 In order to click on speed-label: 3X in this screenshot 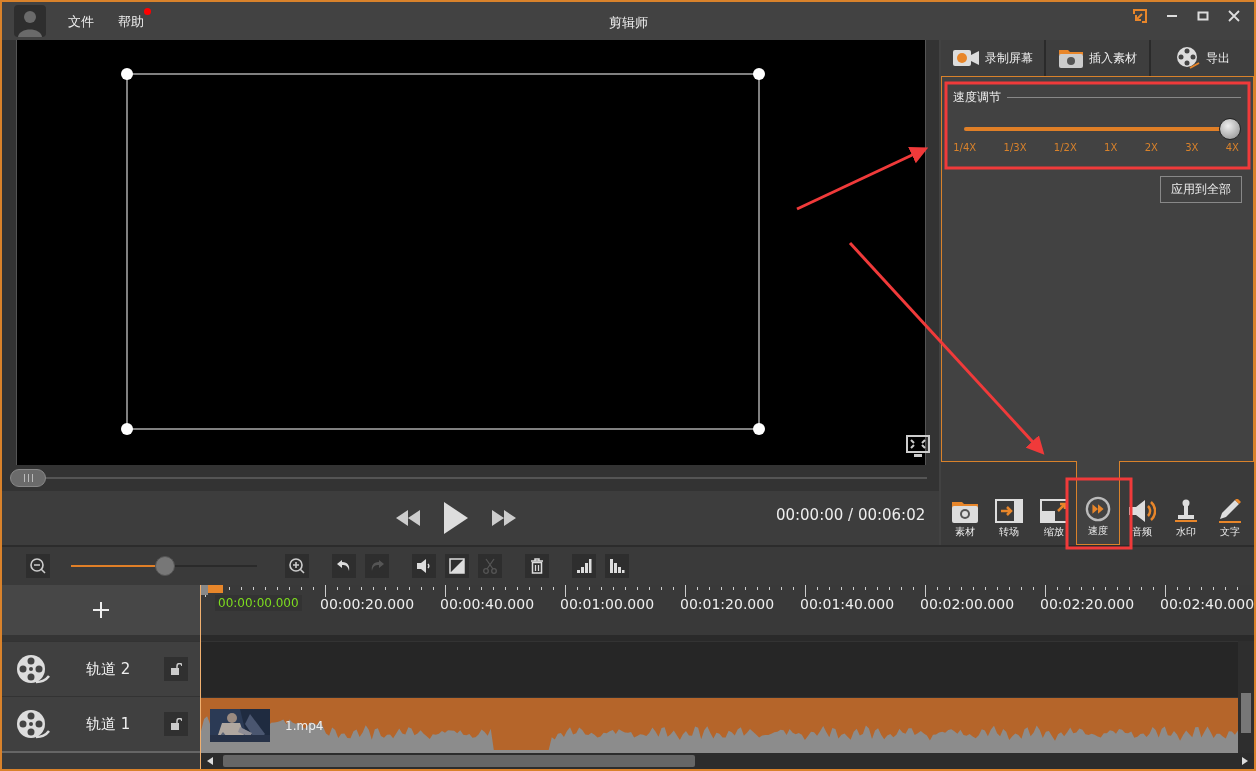, I will do `click(1192, 147)`.